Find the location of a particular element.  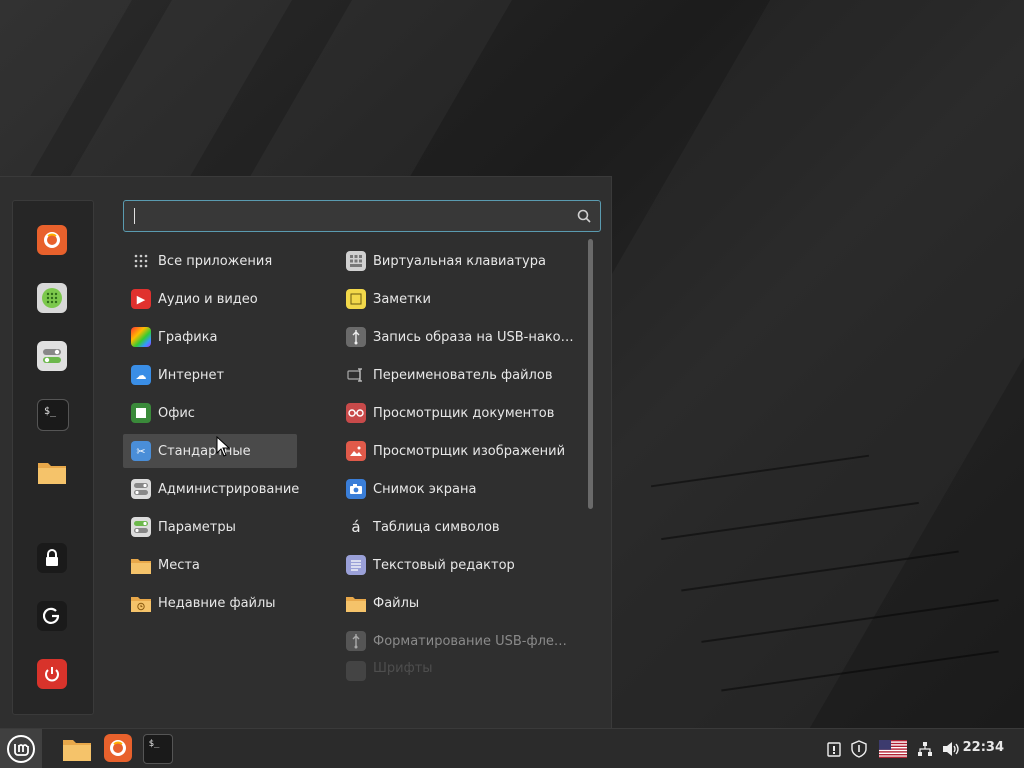

terminal-favorite-button: $_ is located at coordinates (53, 415).